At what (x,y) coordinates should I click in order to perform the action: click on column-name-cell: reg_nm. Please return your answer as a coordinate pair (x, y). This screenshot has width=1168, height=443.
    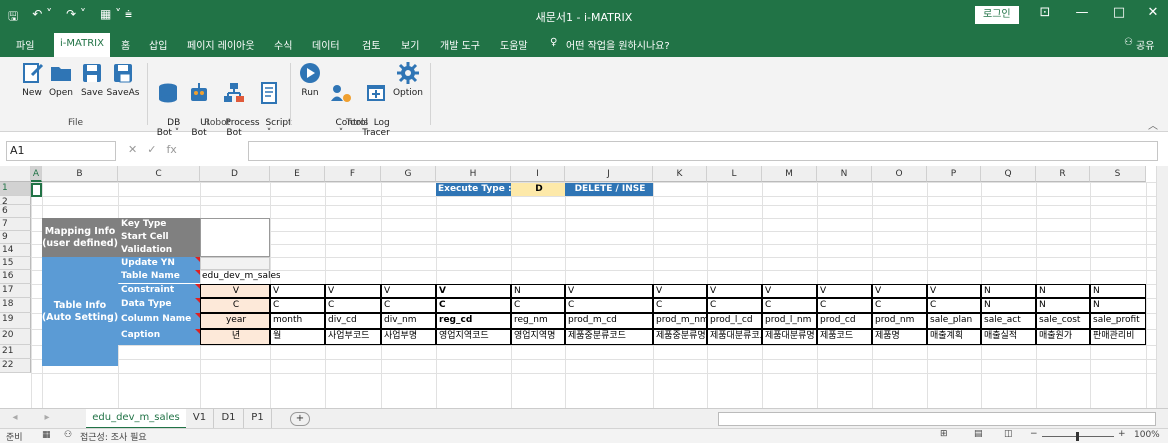
    Looking at the image, I should click on (538, 321).